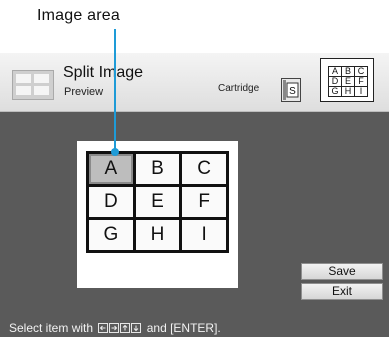 The width and height of the screenshot is (389, 337). Describe the element at coordinates (103, 72) in the screenshot. I see `page-title: Split Image` at that location.